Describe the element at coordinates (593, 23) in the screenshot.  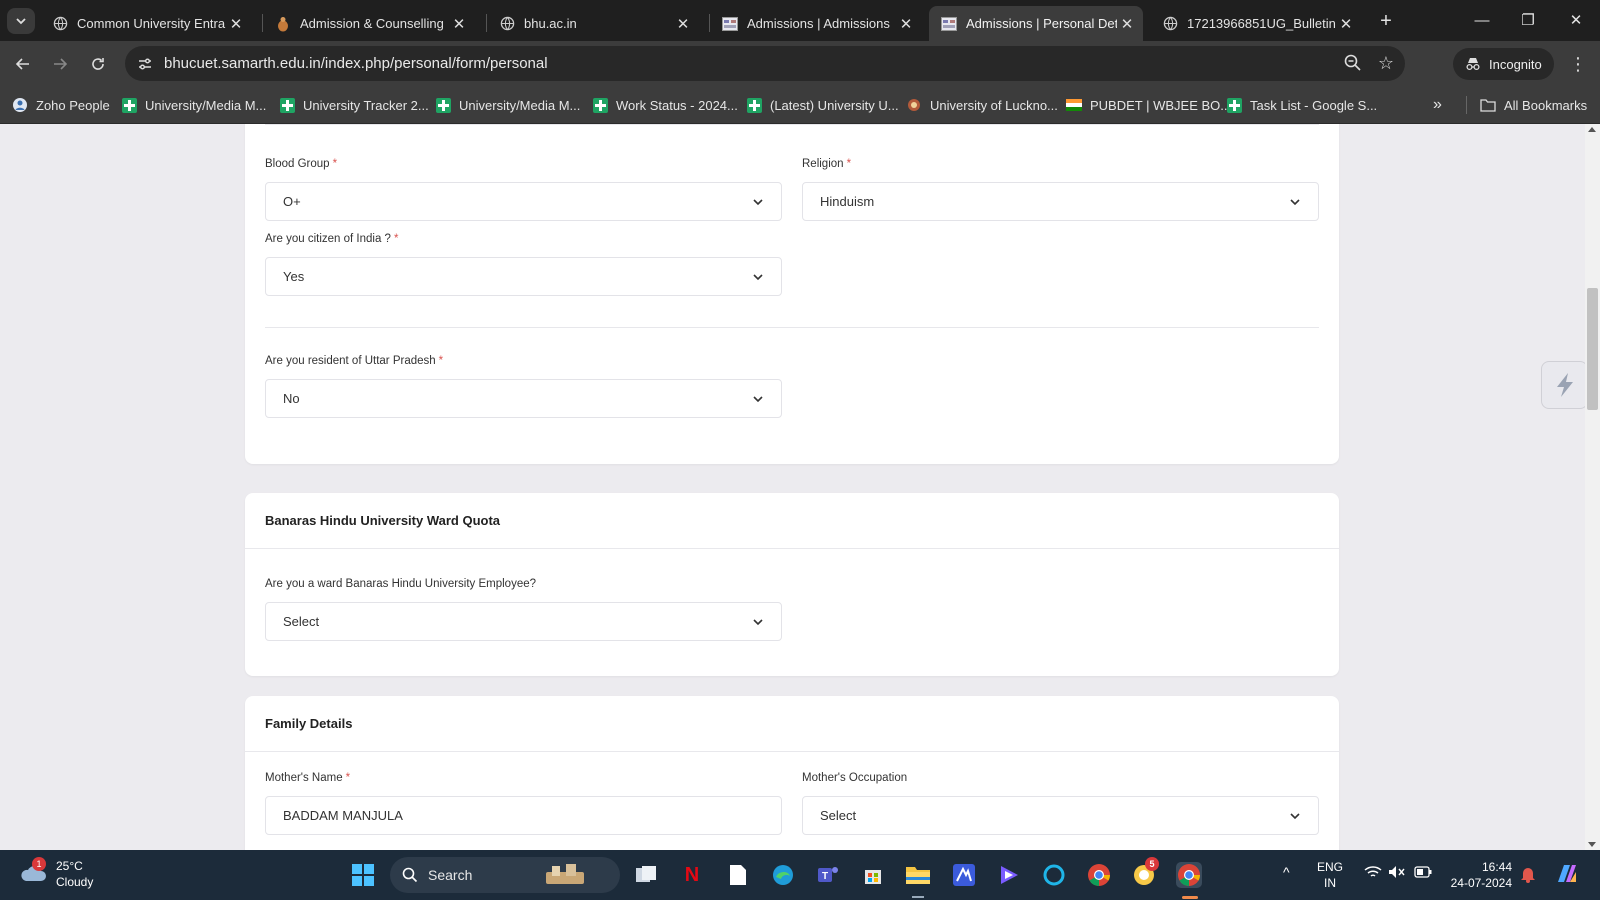
I see `tab-bhu: bhu.ac.in ✕` at that location.